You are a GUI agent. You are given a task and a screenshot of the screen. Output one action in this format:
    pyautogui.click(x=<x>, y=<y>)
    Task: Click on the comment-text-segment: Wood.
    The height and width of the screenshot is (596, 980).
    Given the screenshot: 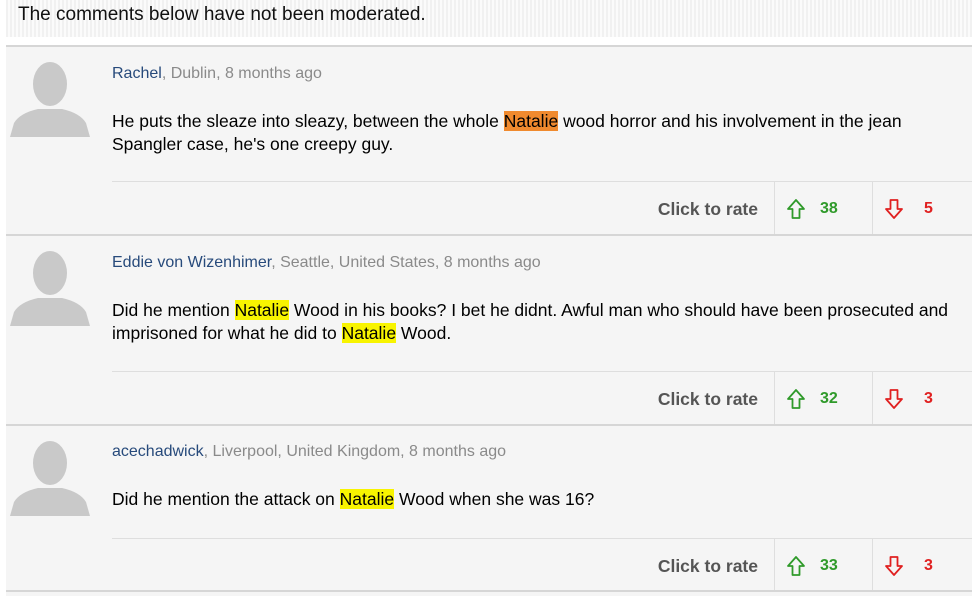 What is the action you would take?
    pyautogui.click(x=424, y=333)
    